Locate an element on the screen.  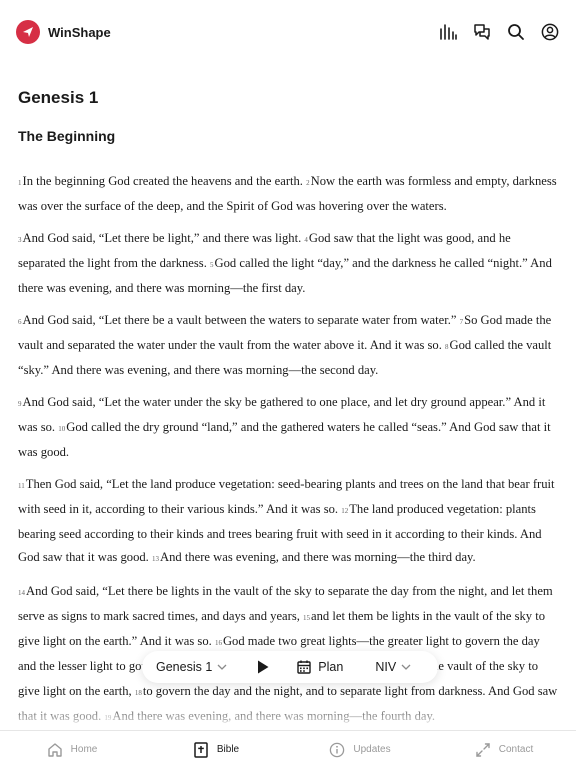
calendar-icon is located at coordinates (304, 667).